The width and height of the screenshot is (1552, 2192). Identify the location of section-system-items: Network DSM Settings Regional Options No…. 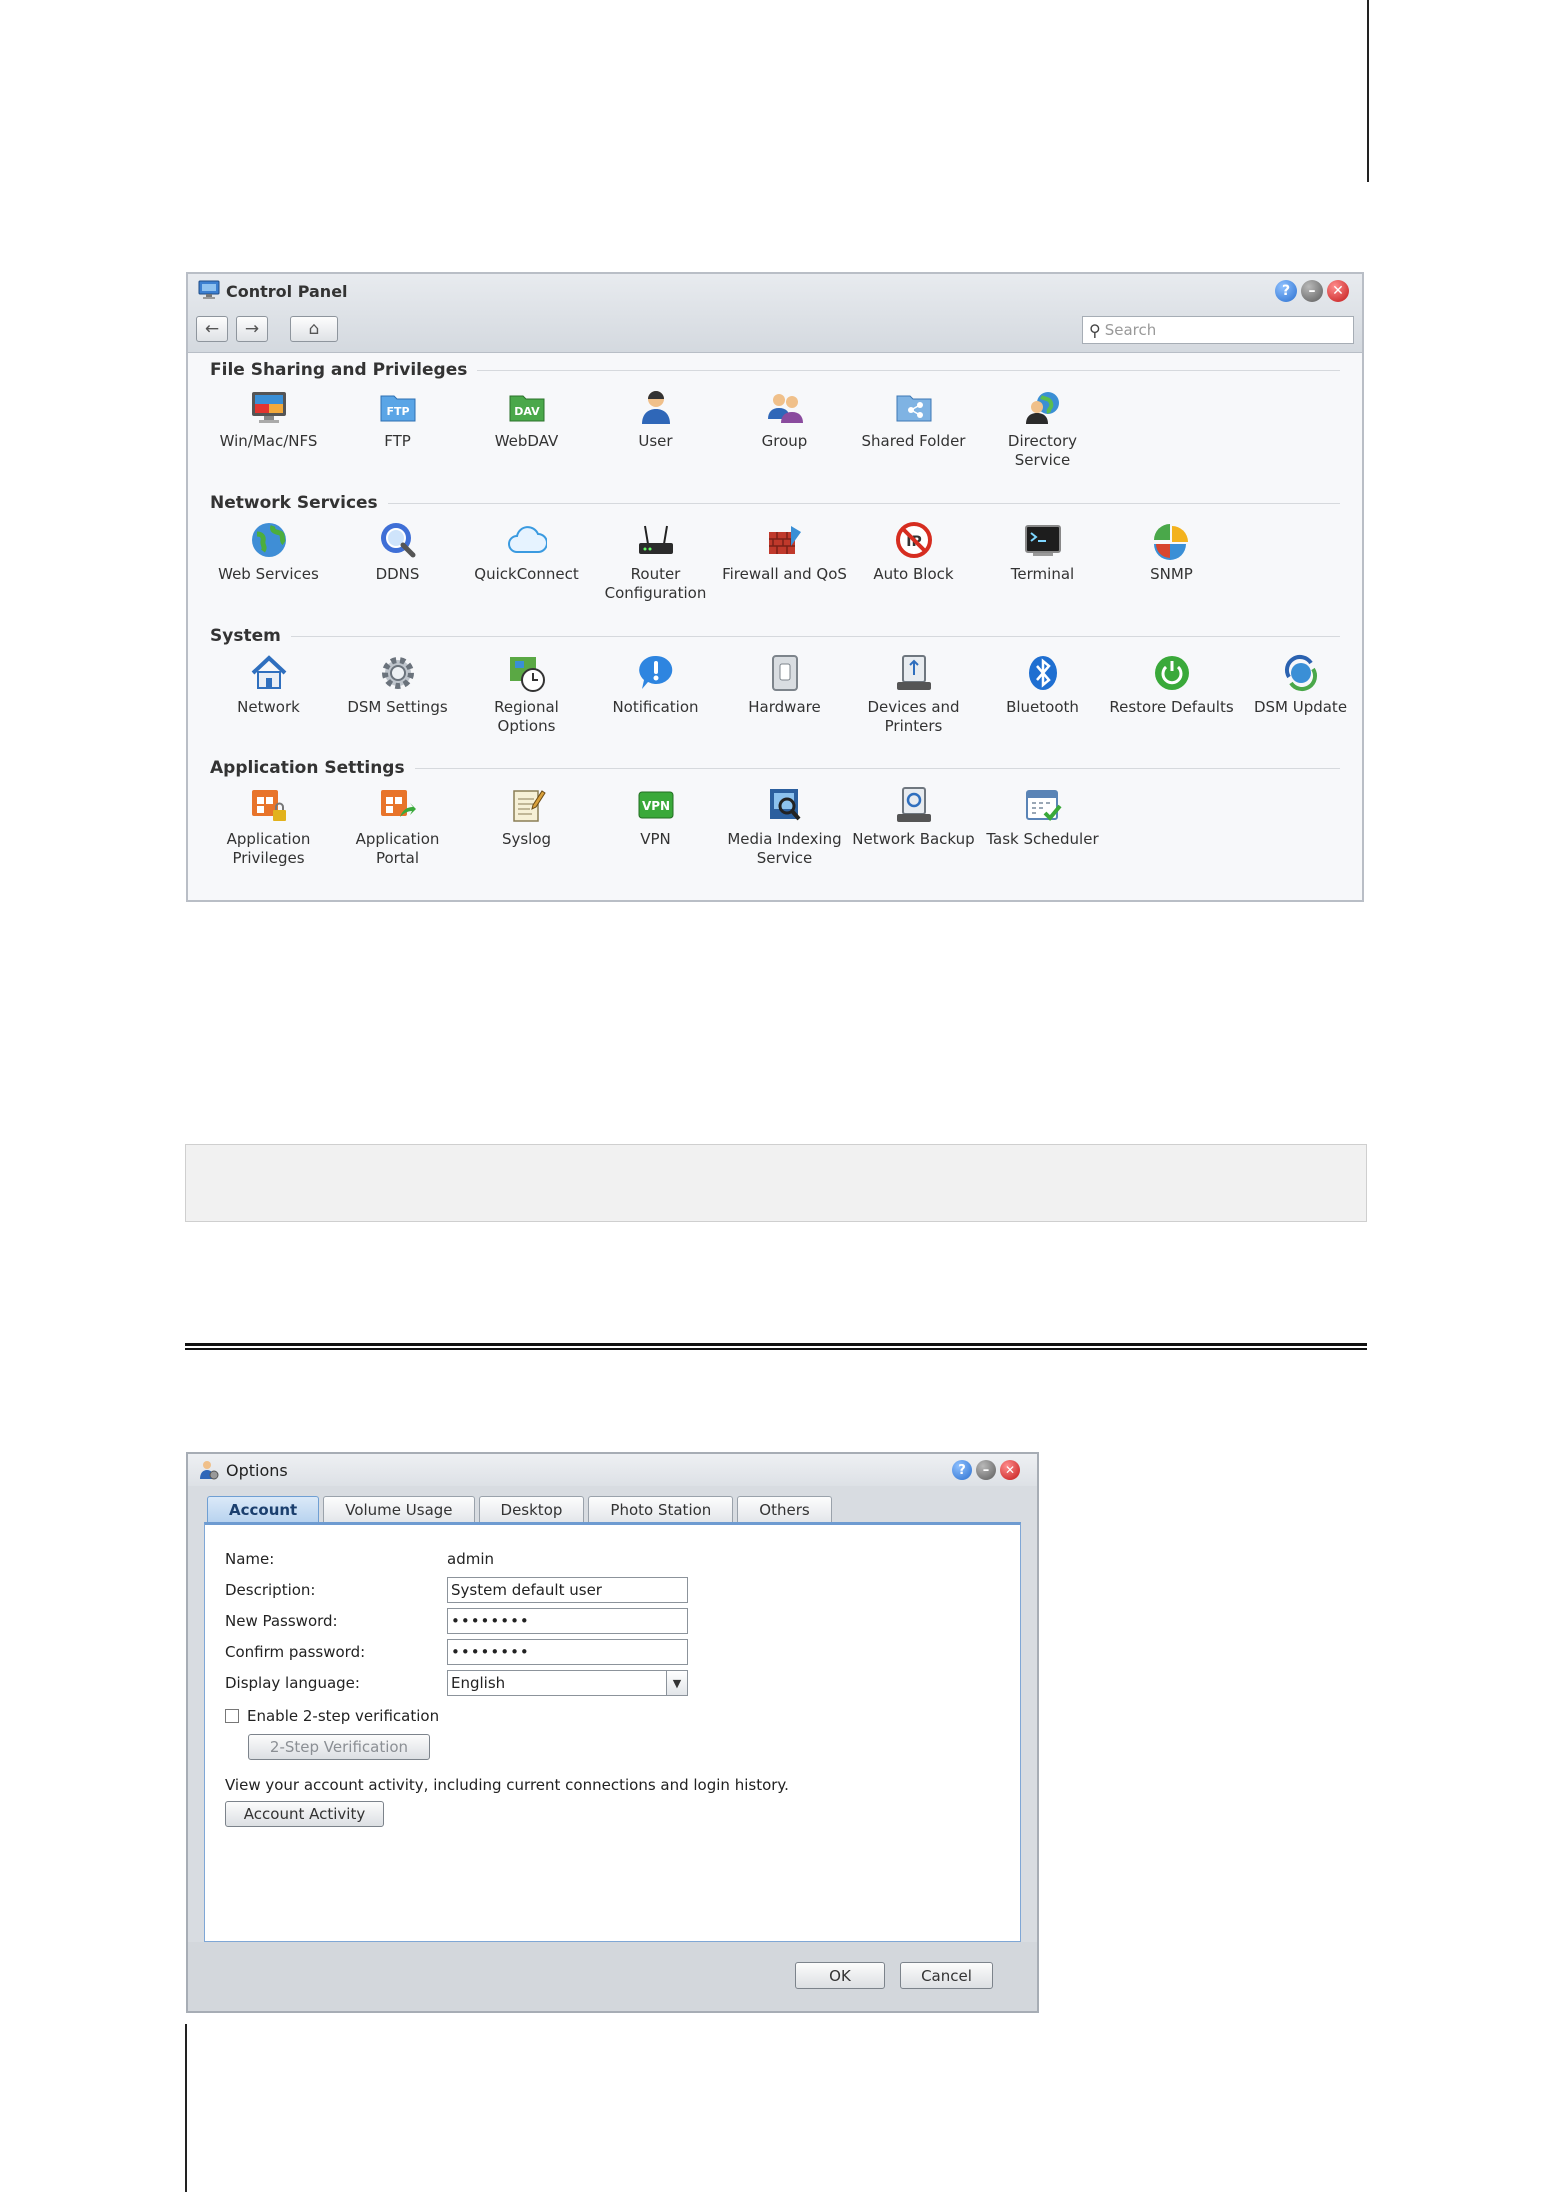
(784, 694).